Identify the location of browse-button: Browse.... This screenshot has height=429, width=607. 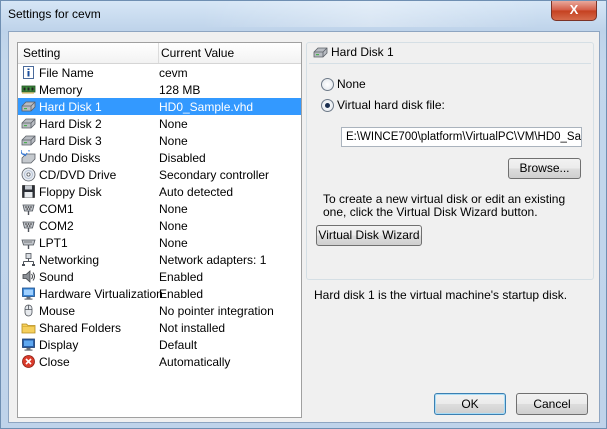
(544, 168).